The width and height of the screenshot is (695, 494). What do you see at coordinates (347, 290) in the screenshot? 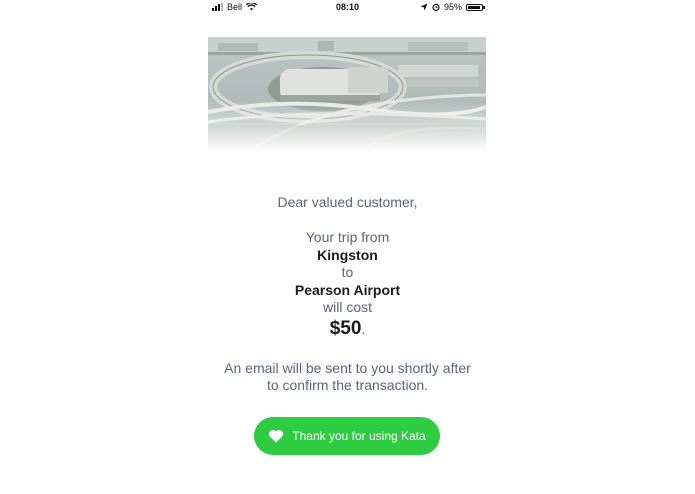
I see `destination-name: Pearson Airport` at bounding box center [347, 290].